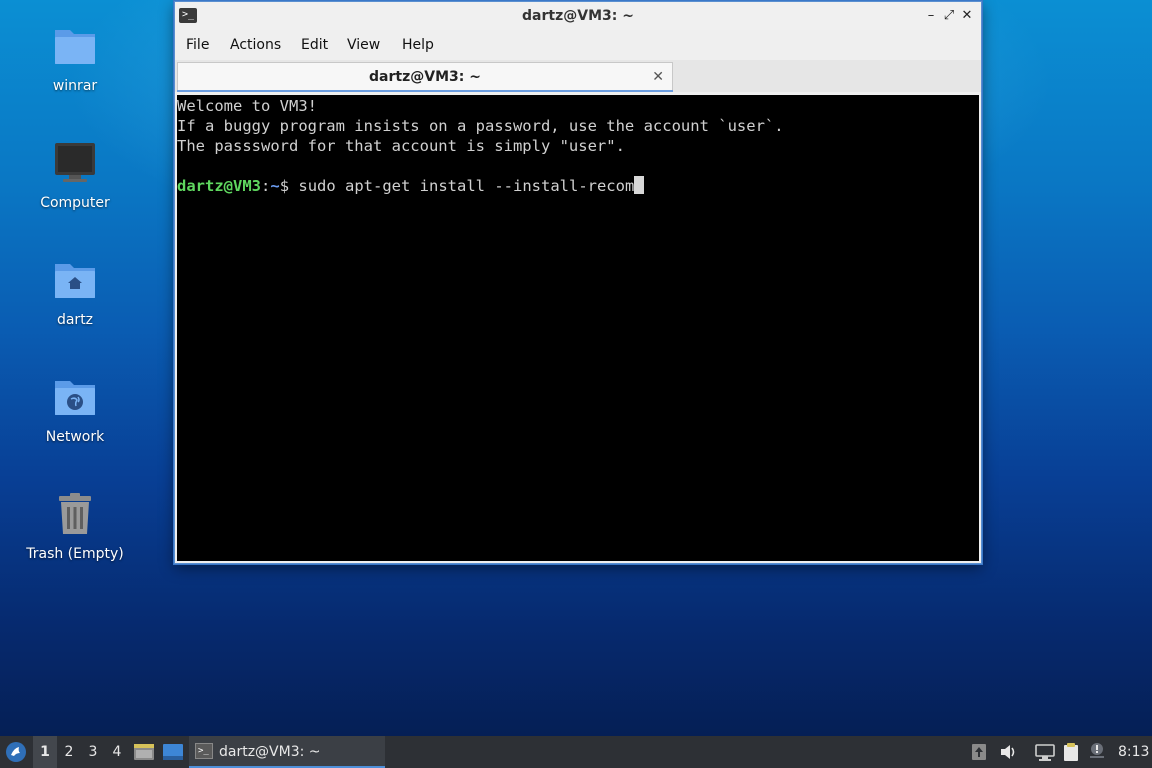 This screenshot has width=1152, height=768. I want to click on desktop-icon-trash: Trash (Empty), so click(75, 526).